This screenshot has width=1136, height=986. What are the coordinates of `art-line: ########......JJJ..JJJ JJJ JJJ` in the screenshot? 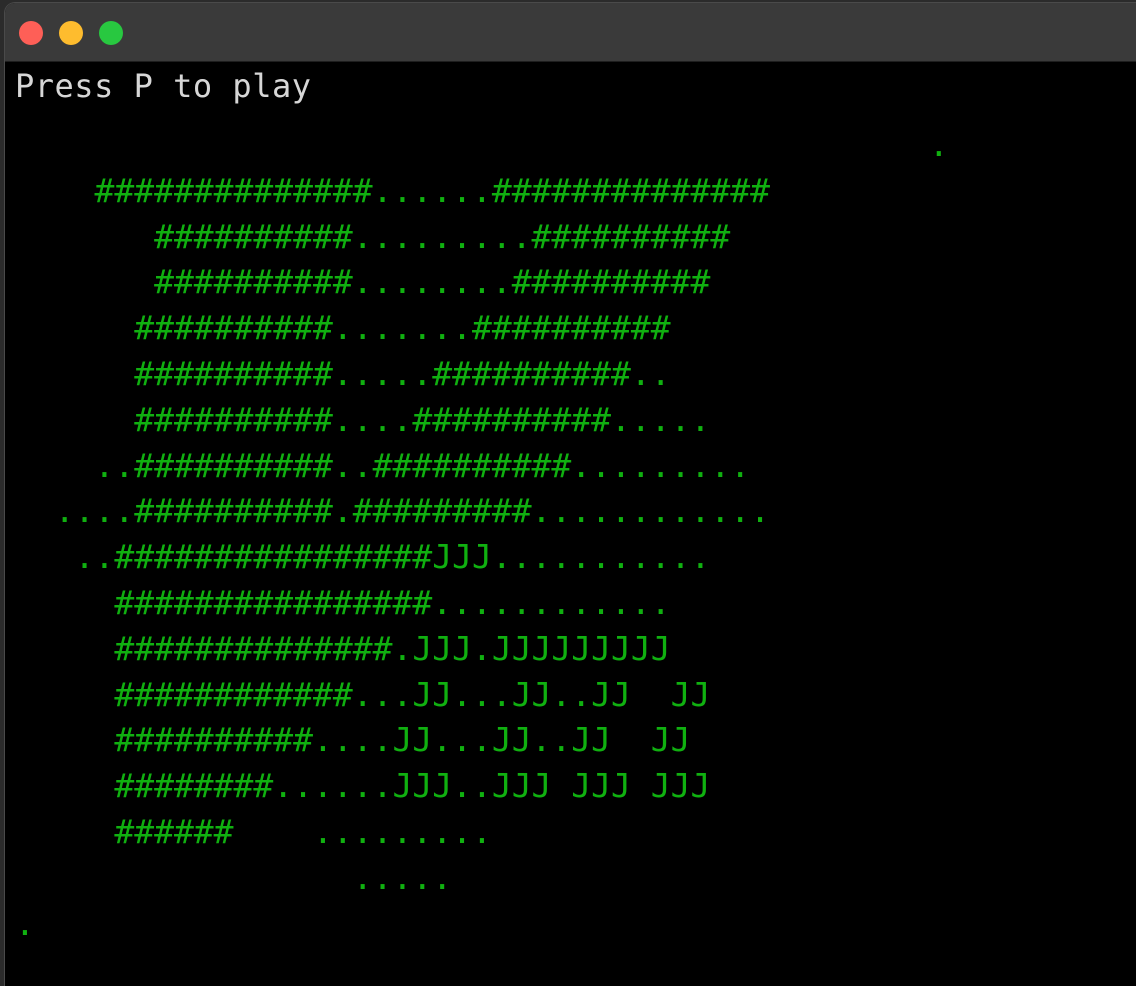 It's located at (363, 786).